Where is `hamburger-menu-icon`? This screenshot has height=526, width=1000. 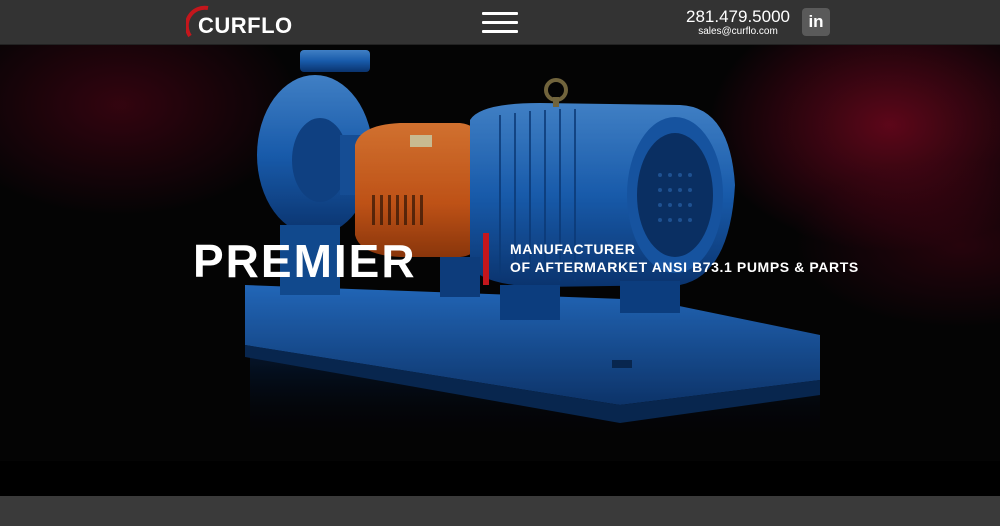
hamburger-menu-icon is located at coordinates (500, 23).